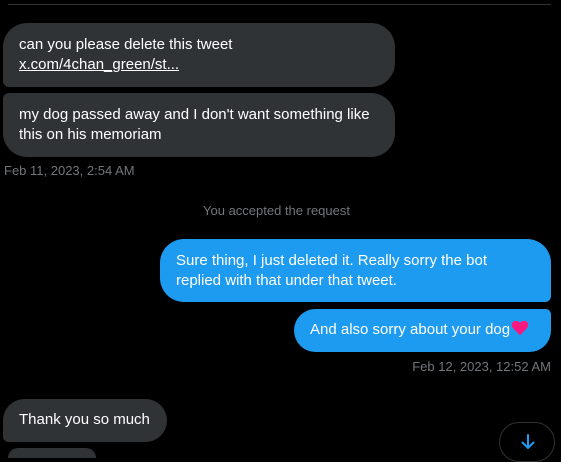 The width and height of the screenshot is (561, 462). Describe the element at coordinates (410, 329) in the screenshot. I see `message-text: And also sorry about your dog` at that location.